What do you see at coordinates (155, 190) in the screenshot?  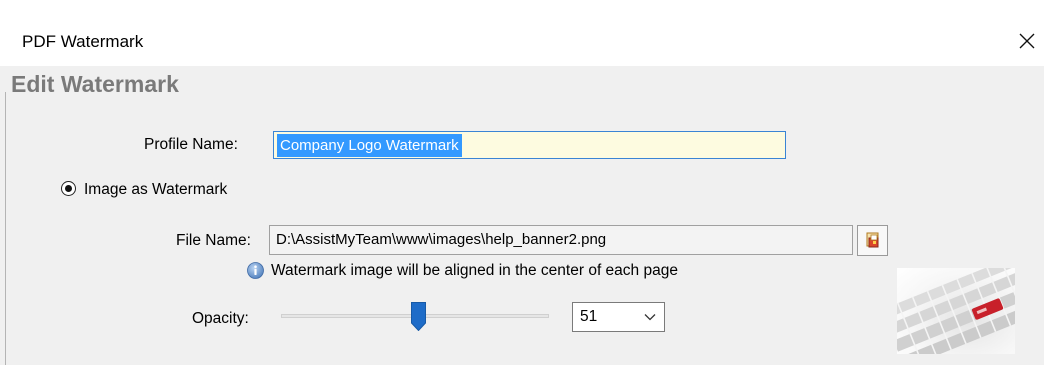 I see `image-watermark-label: Image as Watermark` at bounding box center [155, 190].